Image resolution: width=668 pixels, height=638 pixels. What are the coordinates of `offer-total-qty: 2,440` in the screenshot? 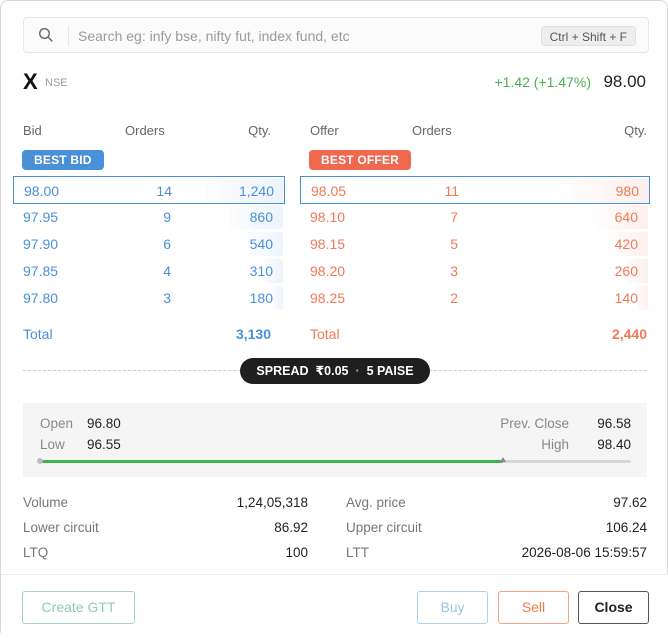 It's located at (629, 334).